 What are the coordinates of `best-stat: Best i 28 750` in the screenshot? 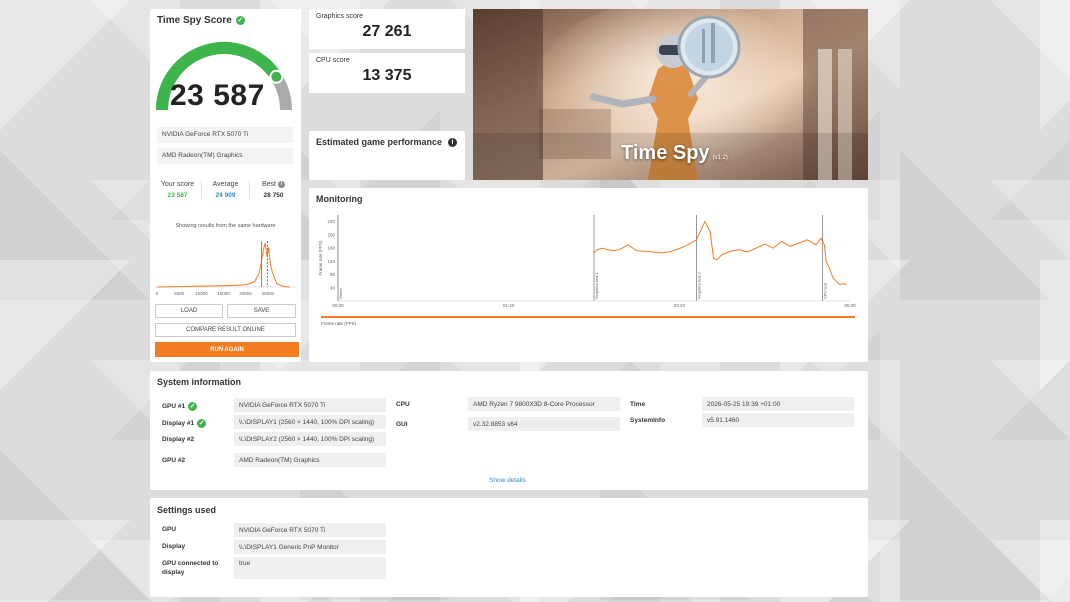 It's located at (273, 190).